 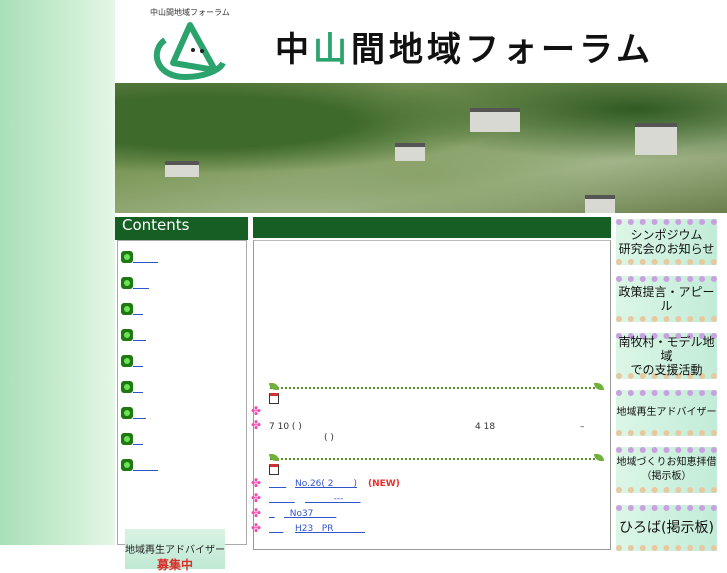 What do you see at coordinates (464, 50) in the screenshot?
I see `site-title: 中山間地域フォーラム` at bounding box center [464, 50].